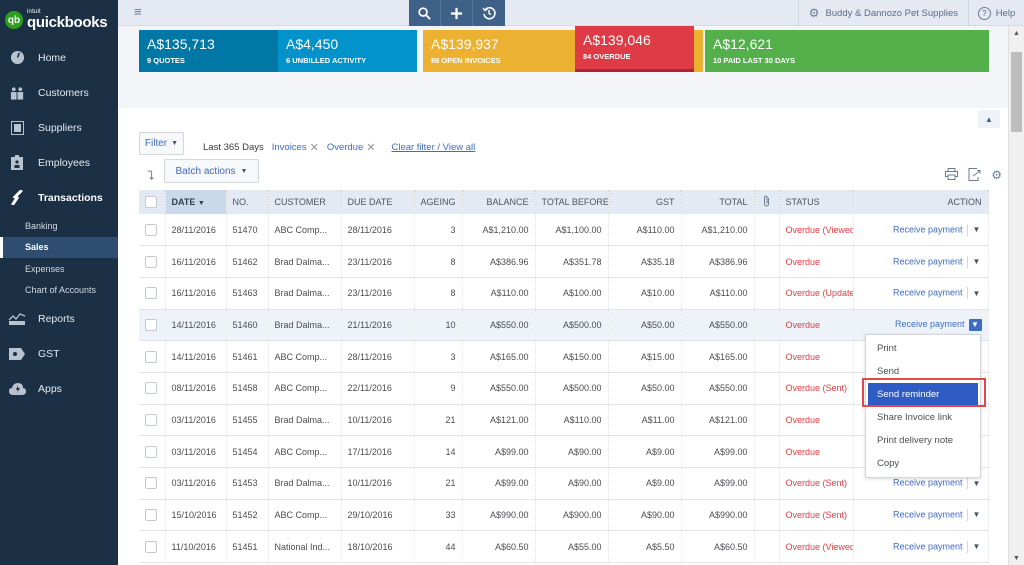 This screenshot has height=565, width=1024. Describe the element at coordinates (923, 440) in the screenshot. I see `menu-item-print-delivery-note: Print delivery note` at that location.